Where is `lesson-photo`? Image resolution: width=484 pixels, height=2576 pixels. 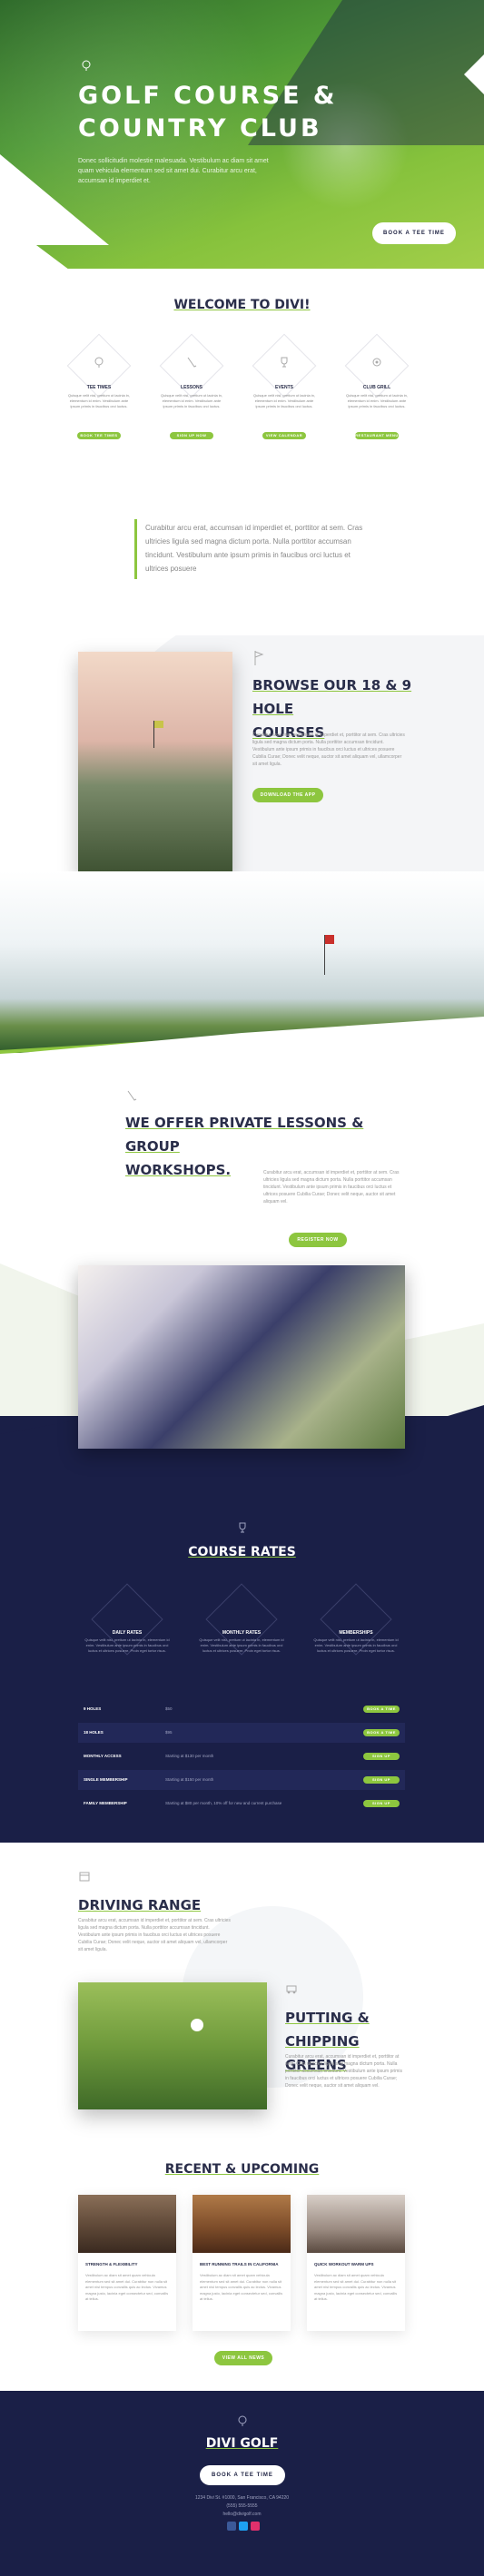
lesson-photo is located at coordinates (241, 1357).